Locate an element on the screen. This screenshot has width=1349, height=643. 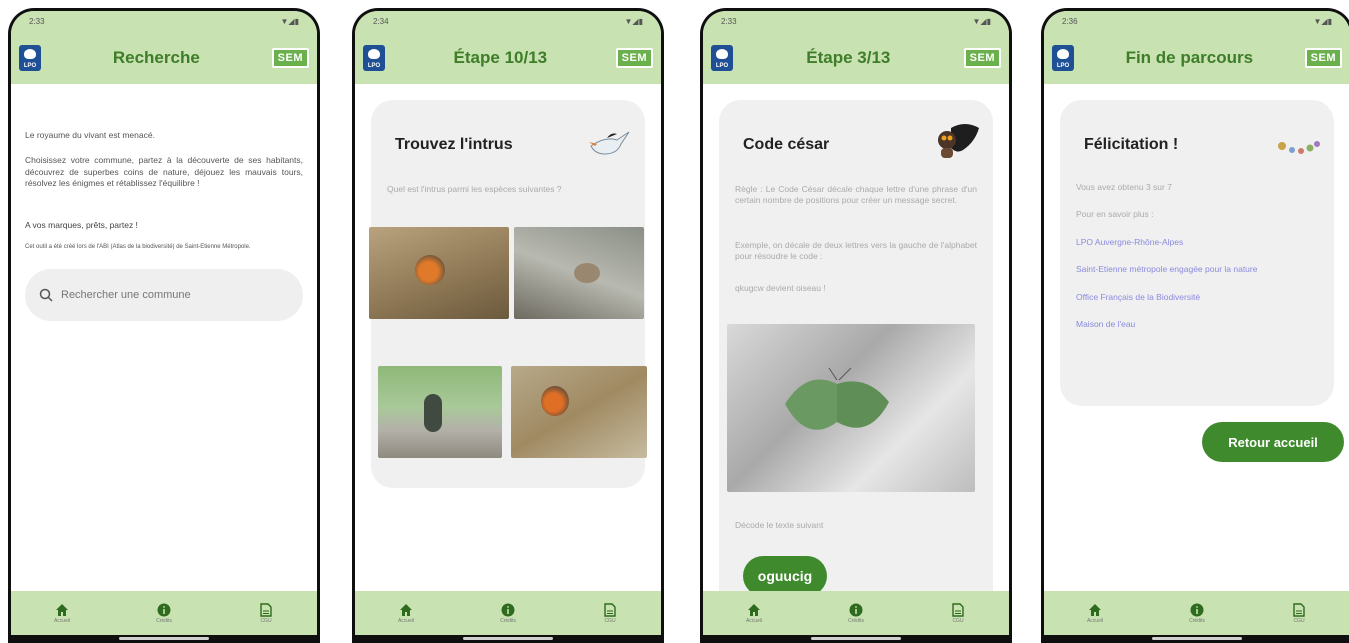
status-time: 2:36 is located at coordinates (1070, 21).